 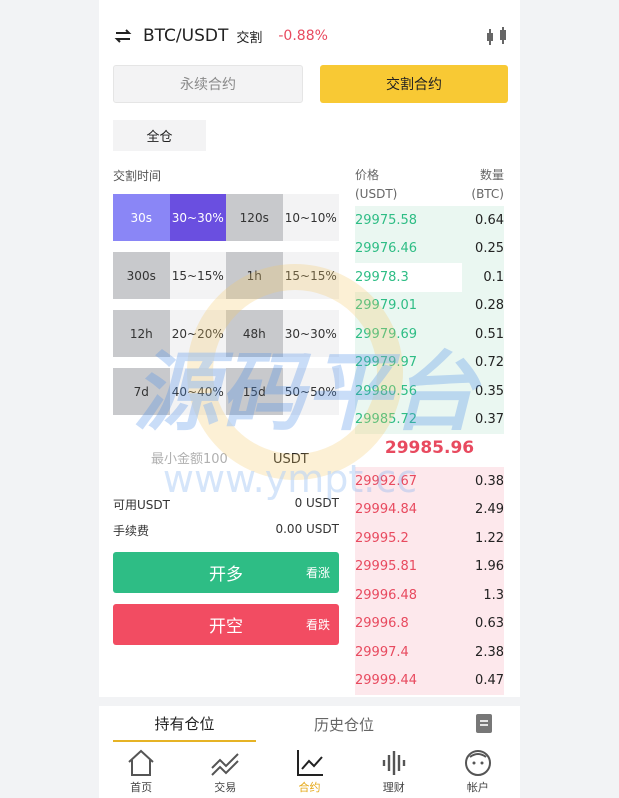 I want to click on order-price: 29979.97, so click(x=386, y=363).